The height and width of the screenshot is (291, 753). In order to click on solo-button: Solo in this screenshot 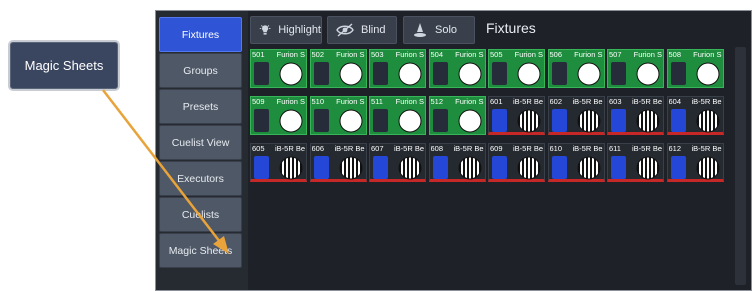, I will do `click(439, 30)`.